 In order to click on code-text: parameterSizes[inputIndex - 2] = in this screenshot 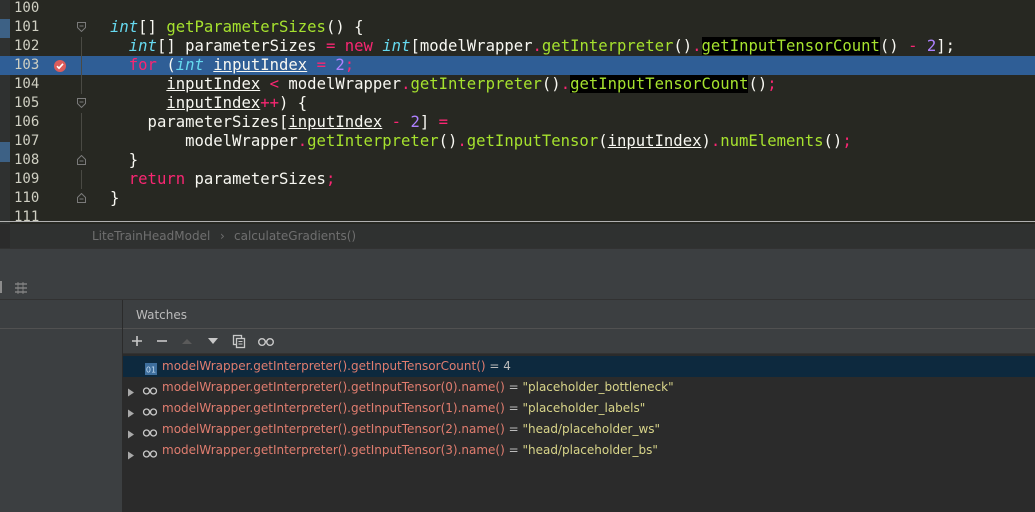, I will do `click(279, 122)`.